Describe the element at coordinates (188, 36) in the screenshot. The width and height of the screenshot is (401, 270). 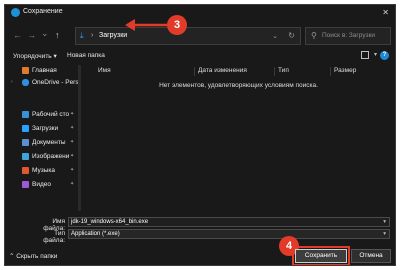
I see `address-bar: ⤓ › Загрузки ⌄ ↻` at that location.